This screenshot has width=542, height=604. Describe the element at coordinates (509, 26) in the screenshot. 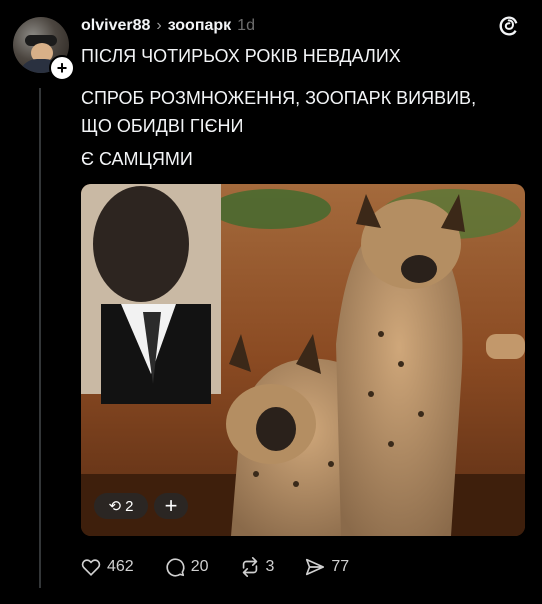

I see `threads-logo-icon` at that location.